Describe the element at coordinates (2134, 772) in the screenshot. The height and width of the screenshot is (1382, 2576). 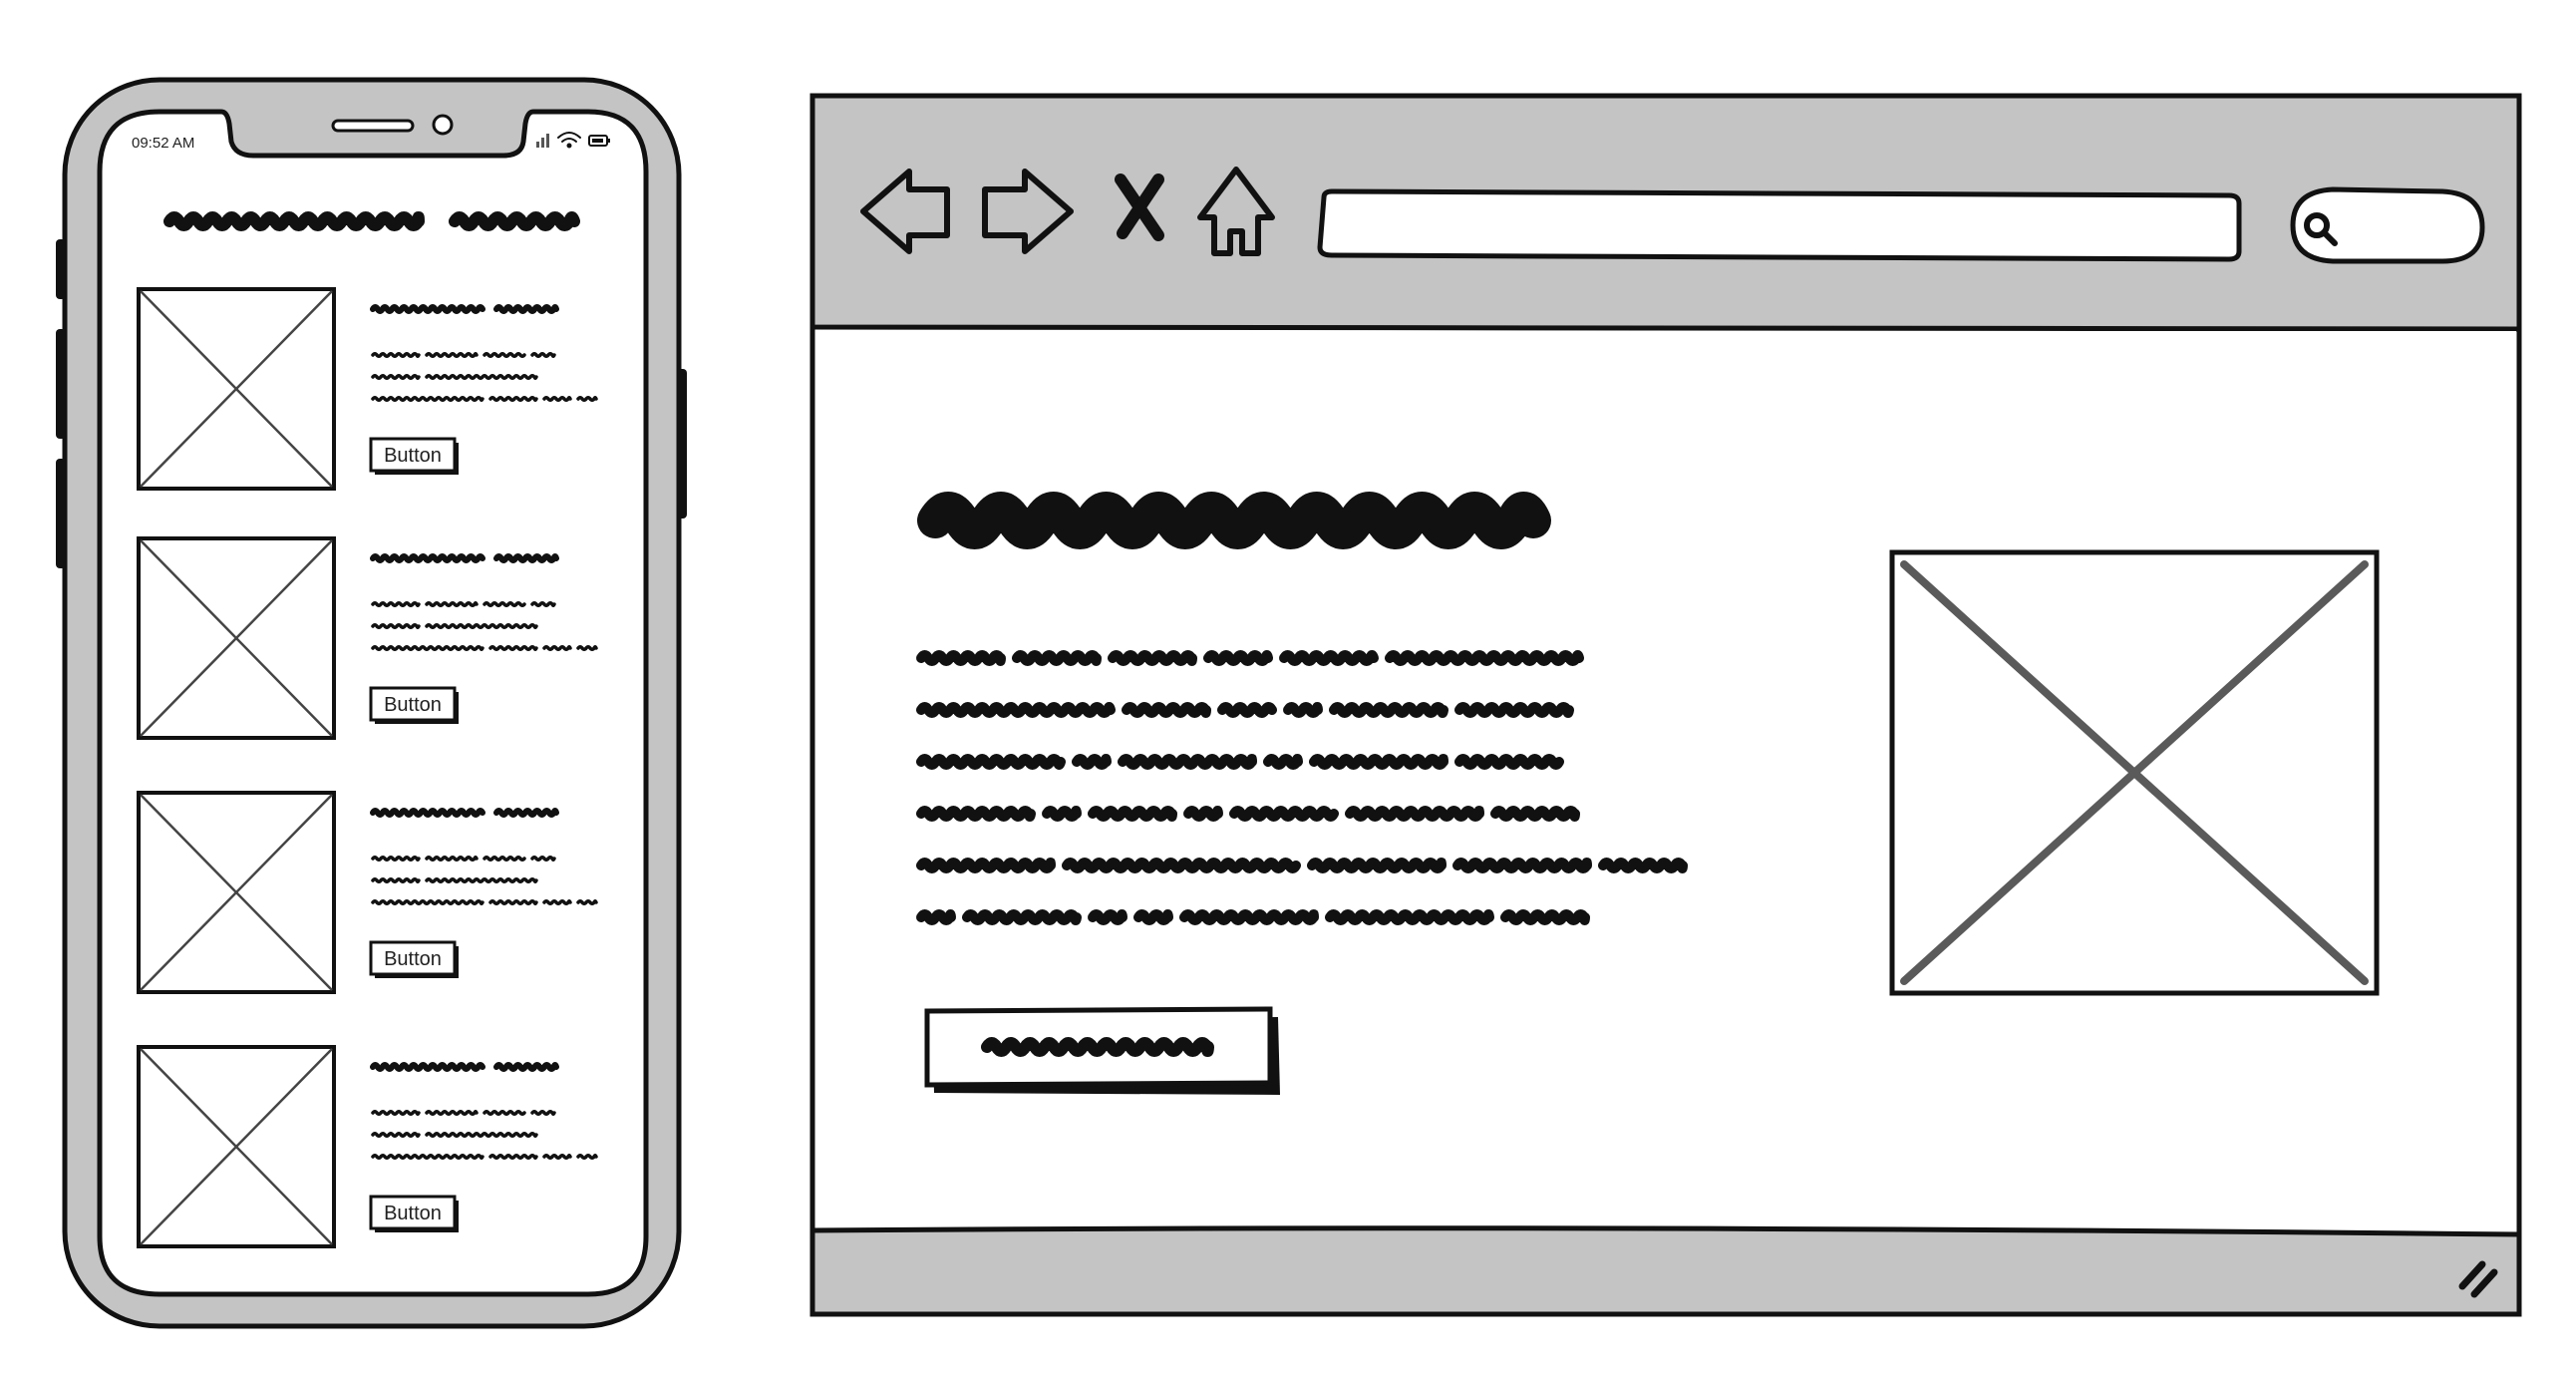
I see `hero-image-placeholder` at that location.